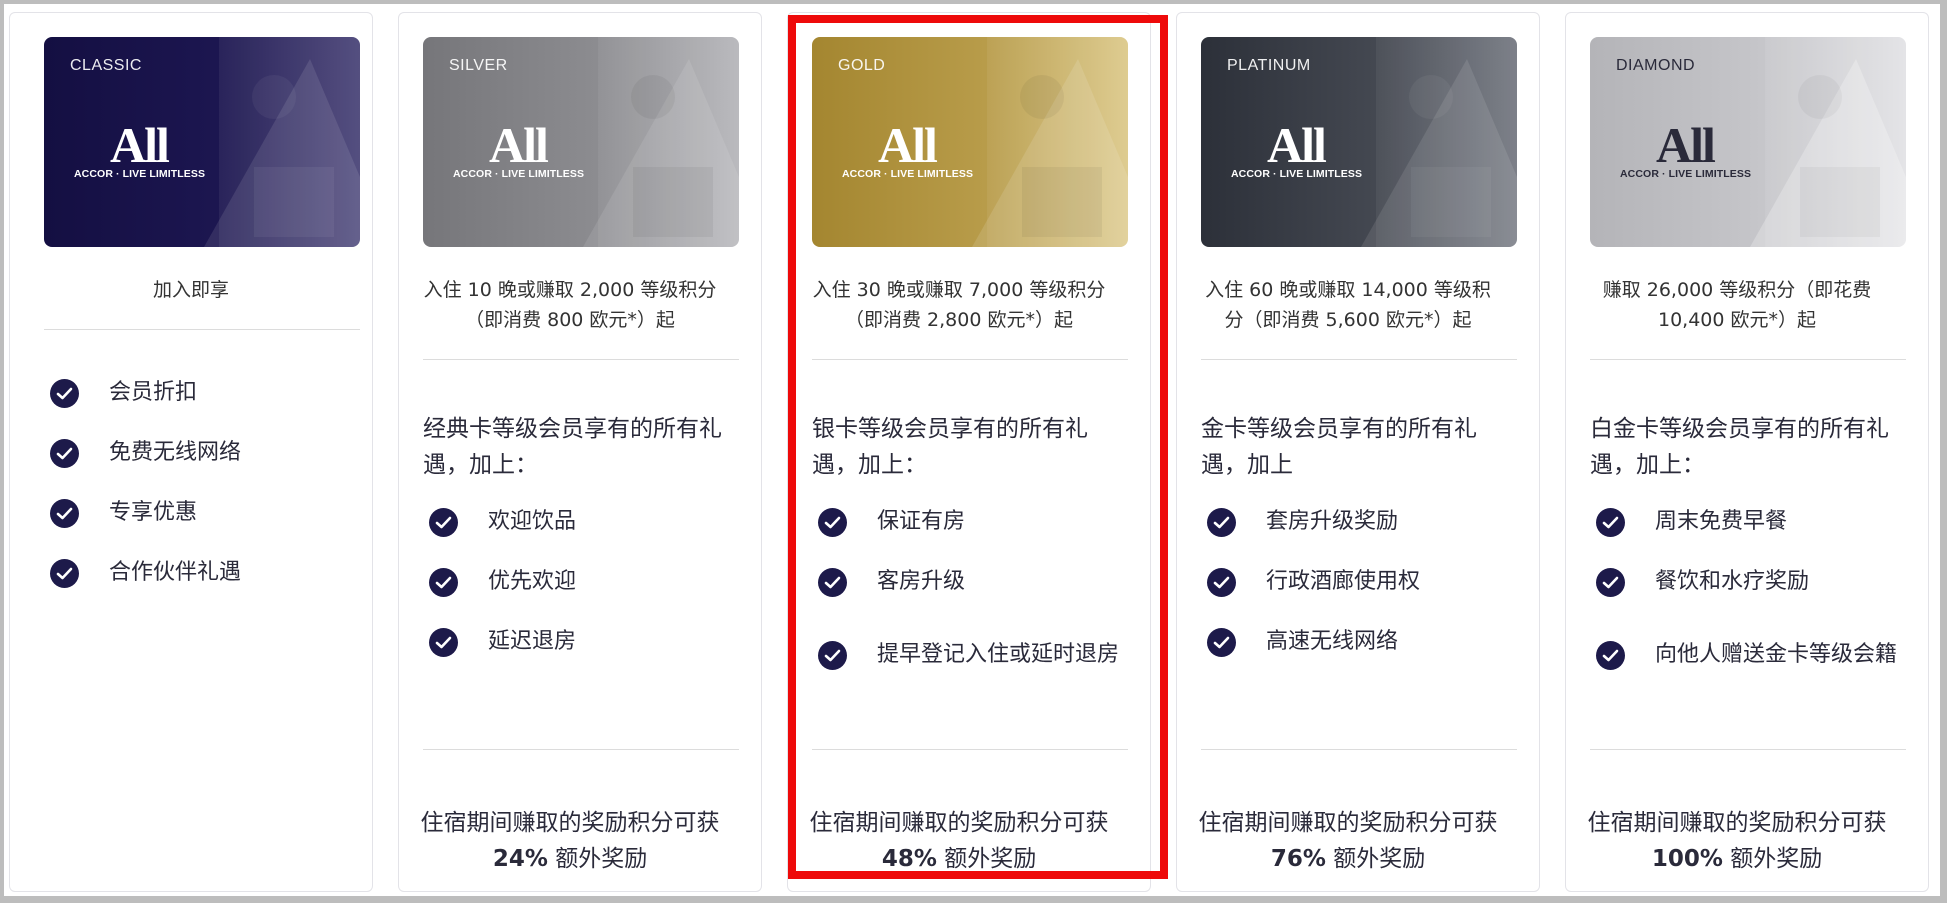  I want to click on requirement-line: 加入即享, so click(190, 290).